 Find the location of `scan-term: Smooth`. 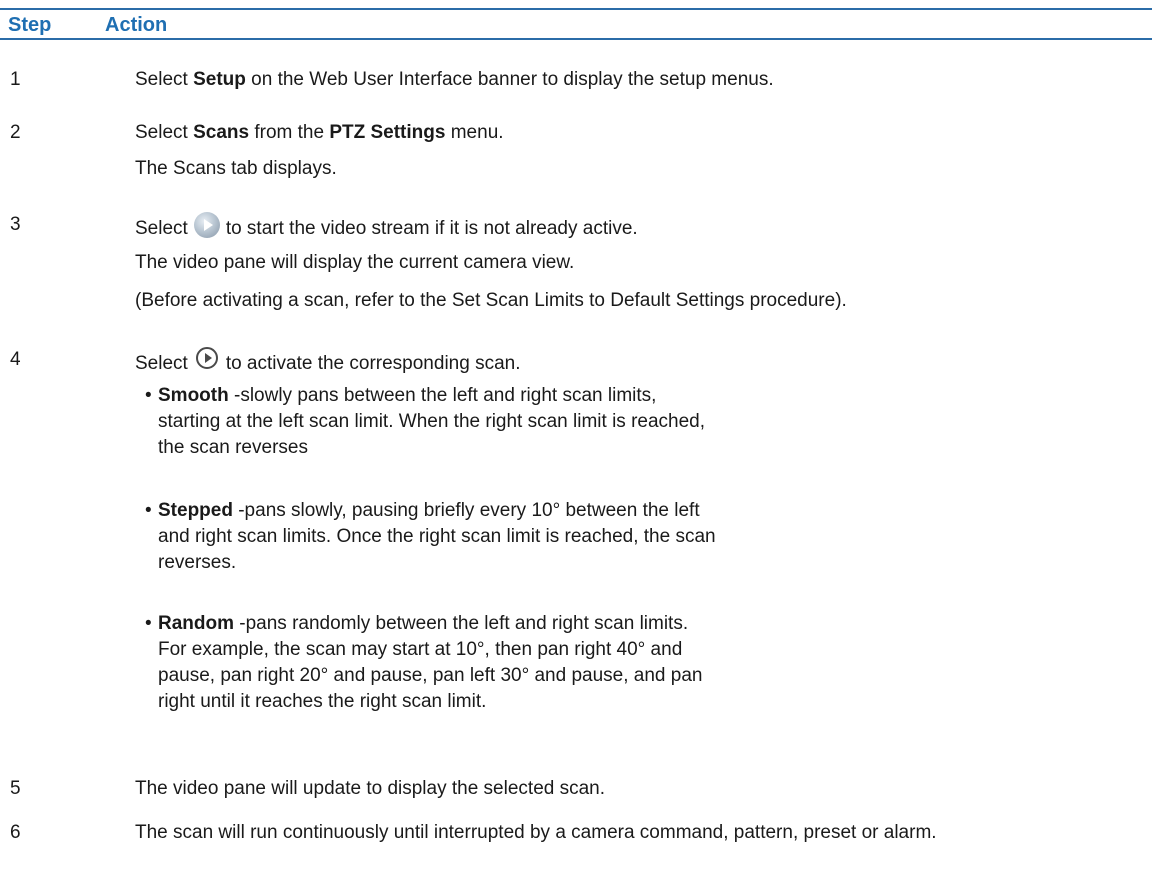

scan-term: Smooth is located at coordinates (193, 395).